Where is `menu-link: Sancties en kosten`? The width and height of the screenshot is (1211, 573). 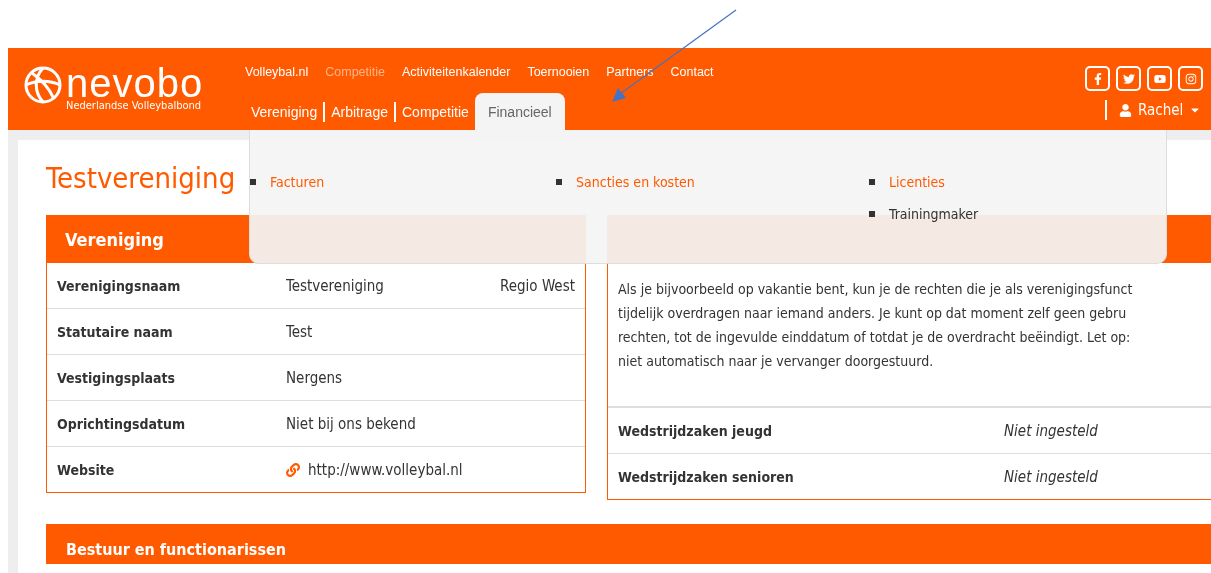
menu-link: Sancties en kosten is located at coordinates (635, 182).